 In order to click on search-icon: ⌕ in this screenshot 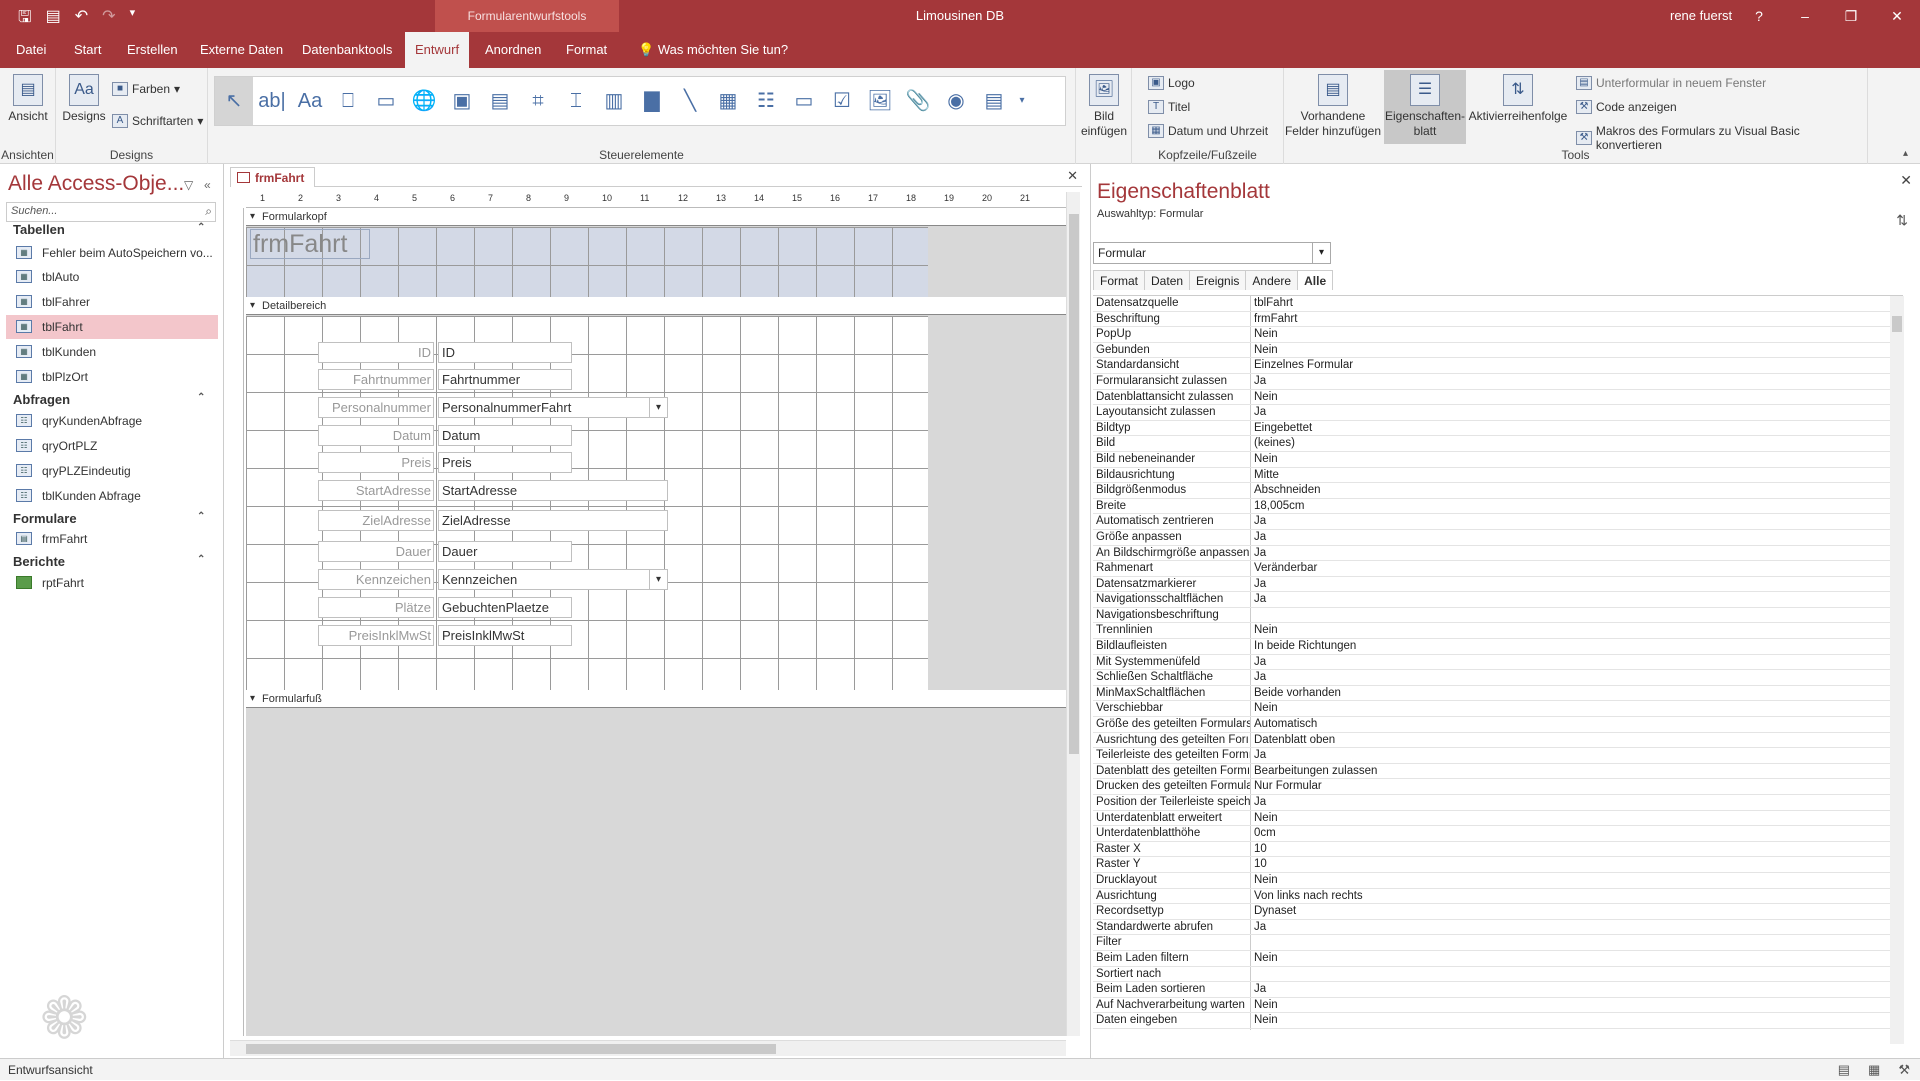, I will do `click(208, 211)`.